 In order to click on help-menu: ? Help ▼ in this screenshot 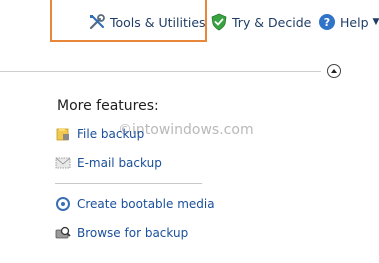, I will do `click(348, 22)`.